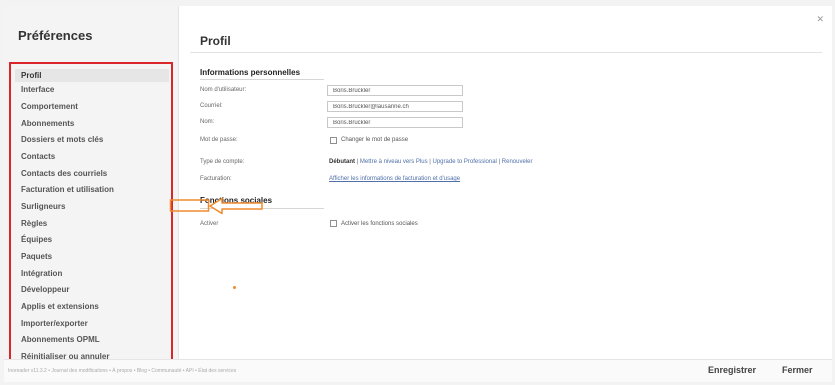  What do you see at coordinates (465, 162) in the screenshot?
I see `upgrade-pro-link: Upgrade to Professional` at bounding box center [465, 162].